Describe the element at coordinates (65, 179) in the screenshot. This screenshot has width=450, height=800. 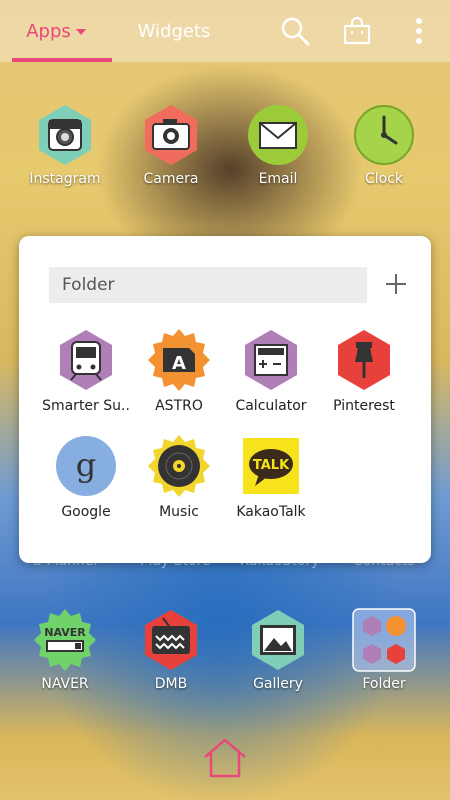
I see `app-label: Instagram` at that location.